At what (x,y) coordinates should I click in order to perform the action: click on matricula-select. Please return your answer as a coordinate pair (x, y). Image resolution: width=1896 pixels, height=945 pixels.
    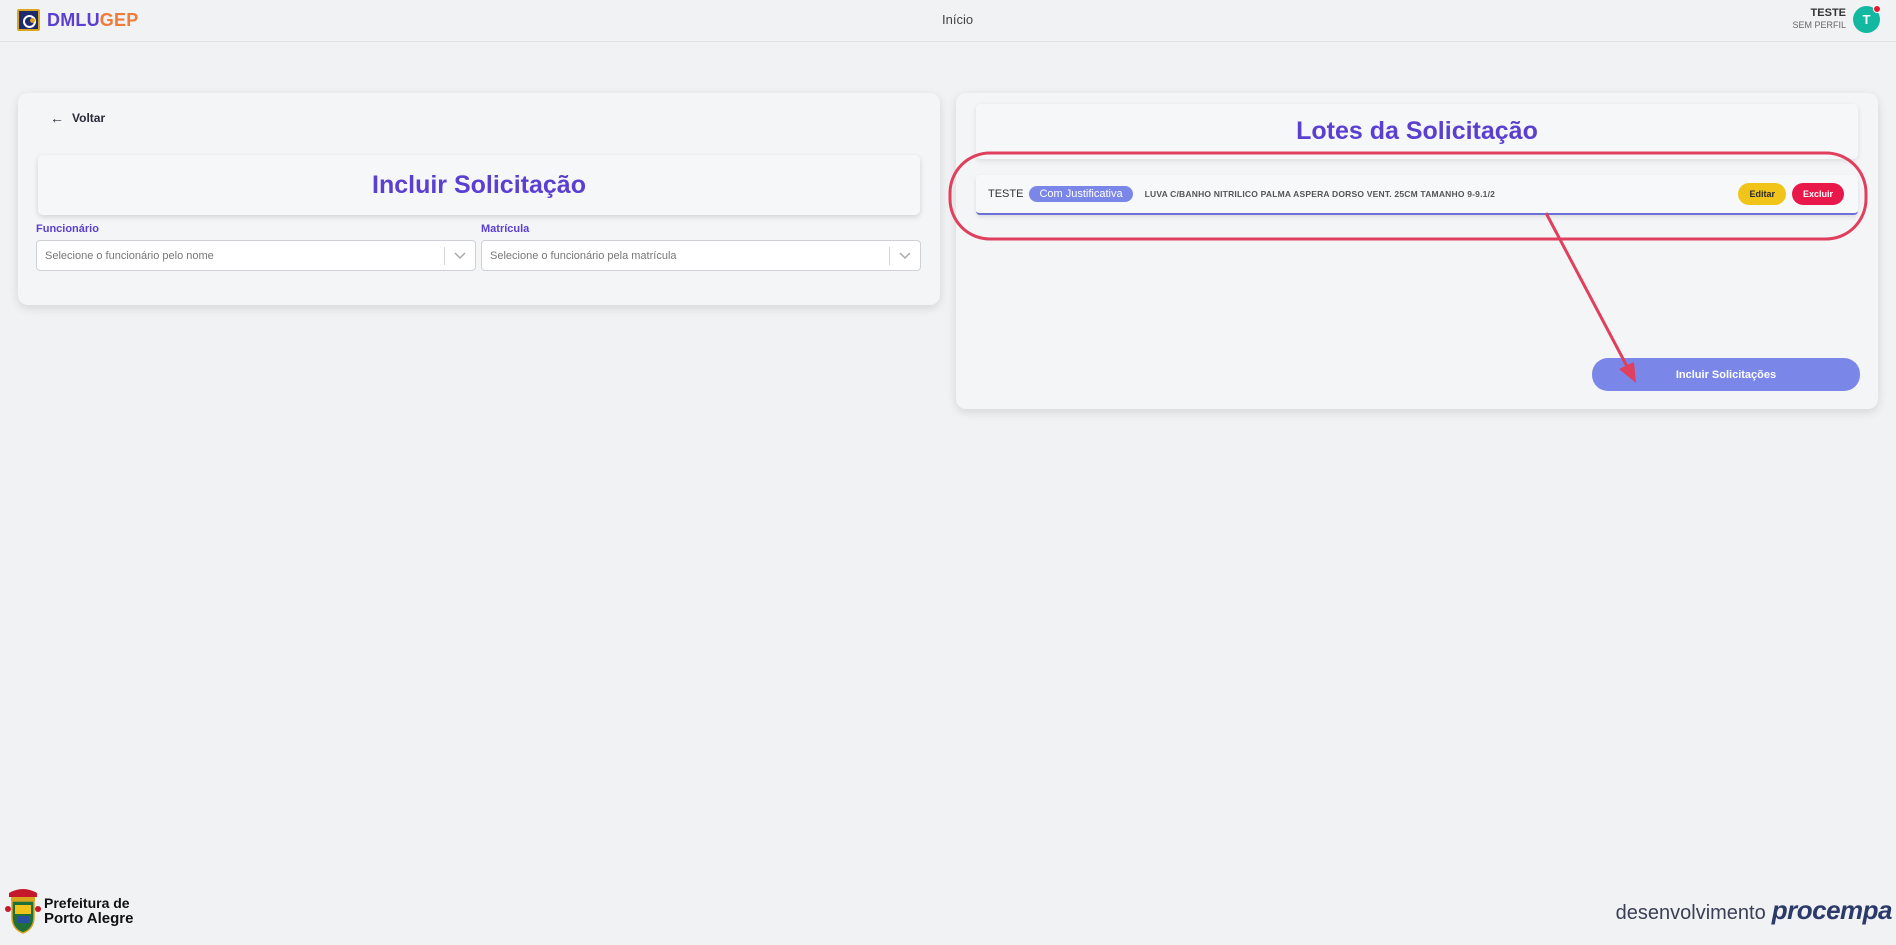
    Looking at the image, I should click on (701, 255).